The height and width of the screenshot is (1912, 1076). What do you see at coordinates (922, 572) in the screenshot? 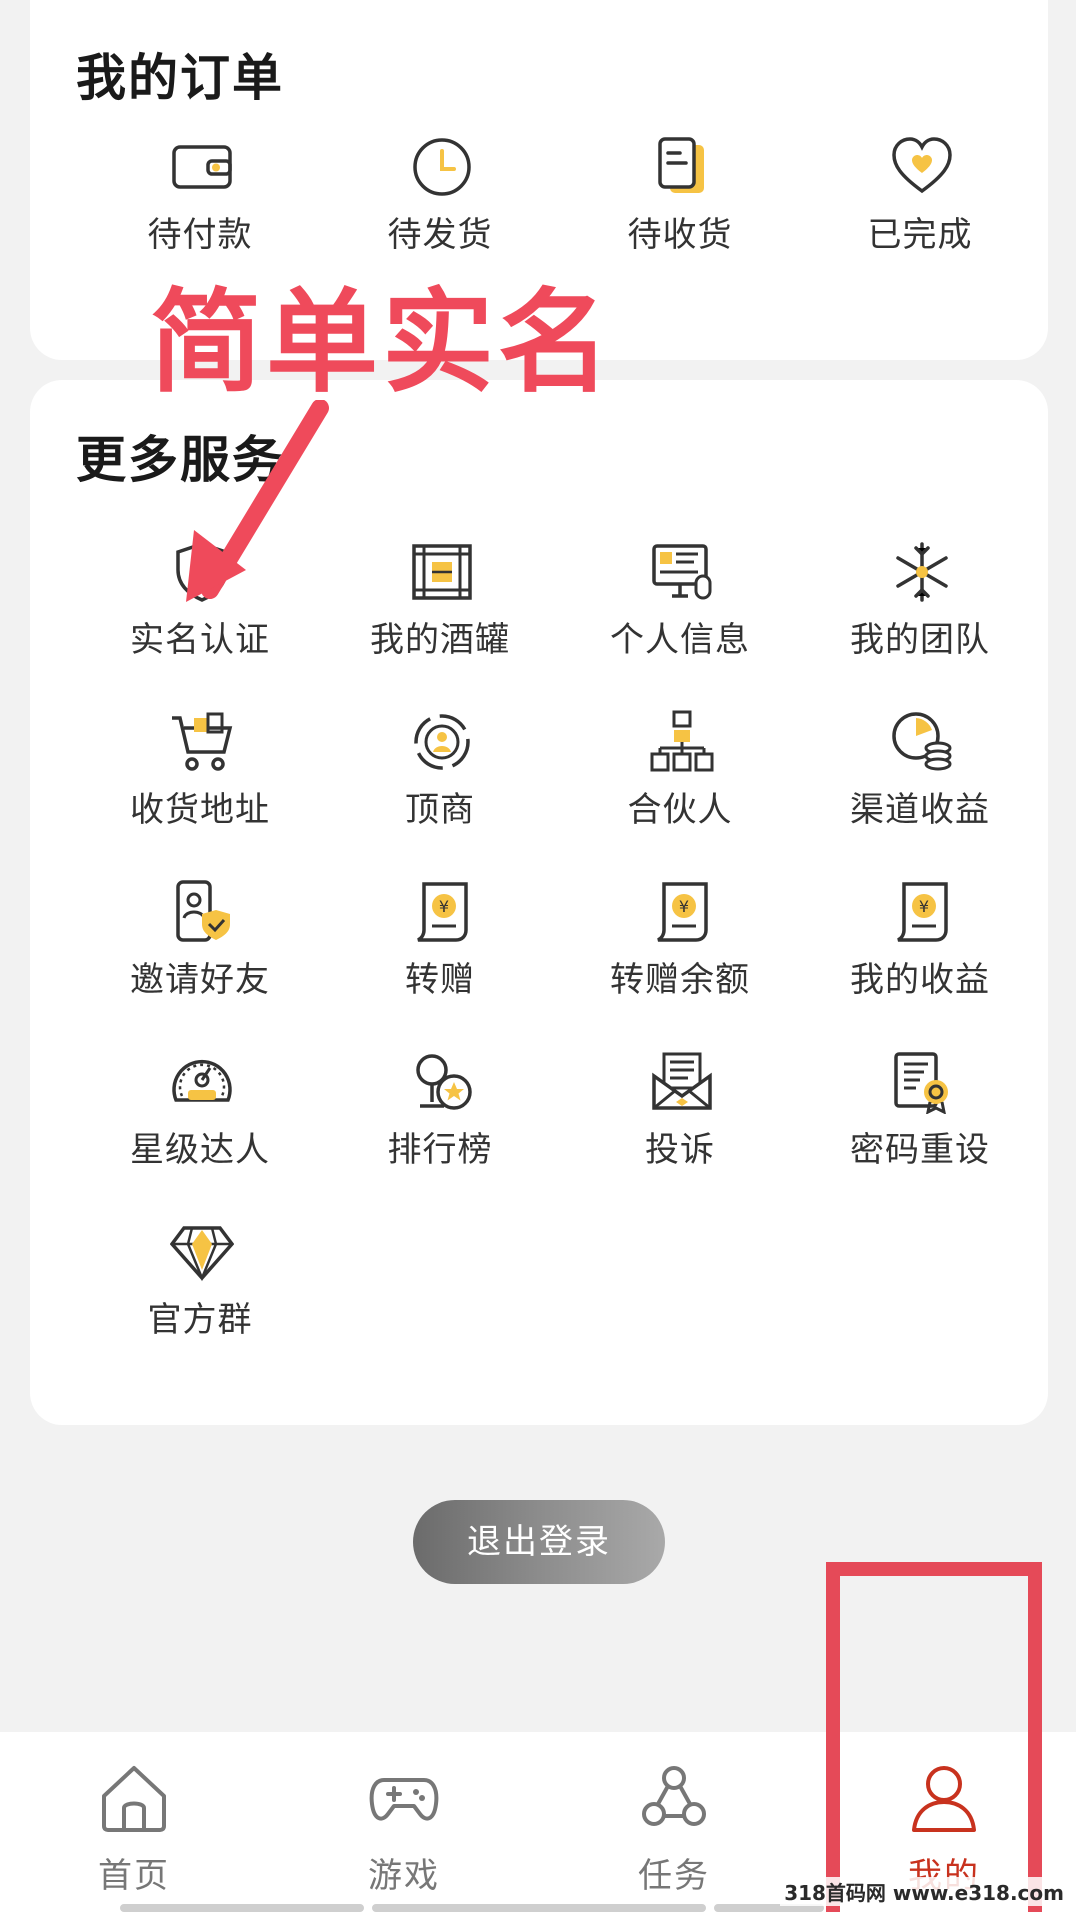
I see `snowflake-icon` at bounding box center [922, 572].